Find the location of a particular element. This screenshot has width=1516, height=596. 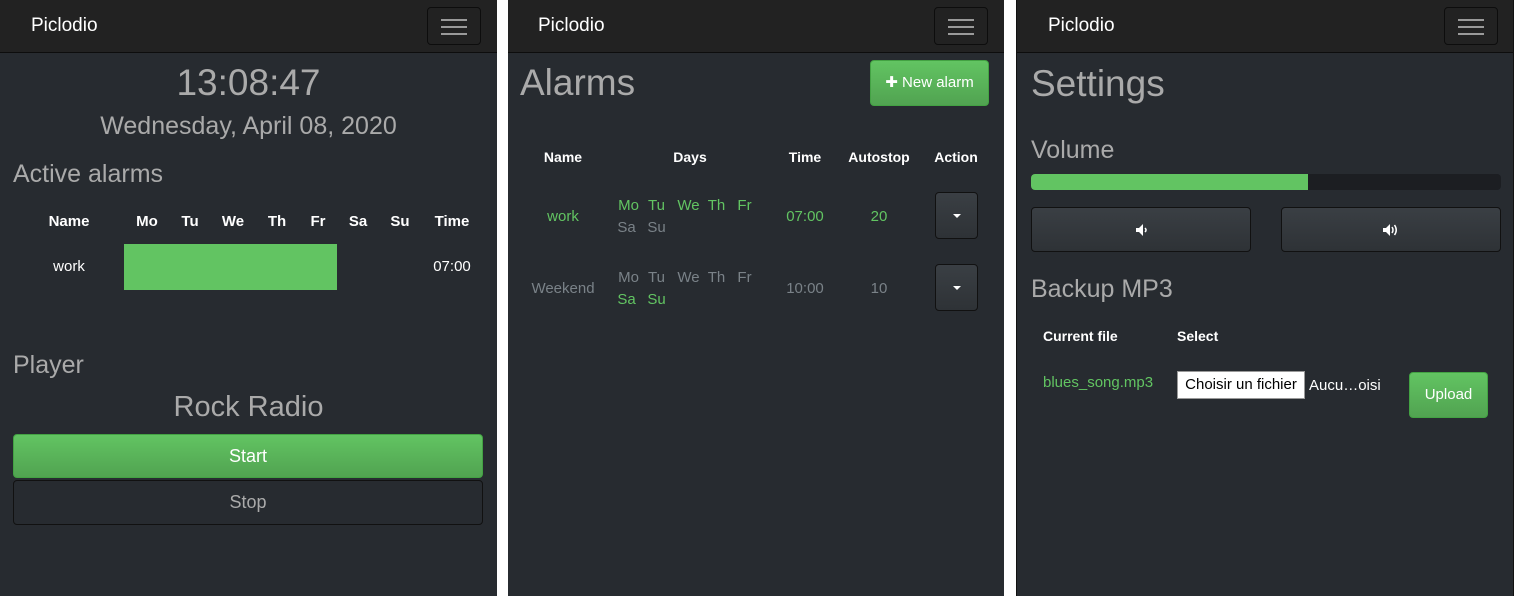

alarm-time: 10:00 is located at coordinates (805, 288).